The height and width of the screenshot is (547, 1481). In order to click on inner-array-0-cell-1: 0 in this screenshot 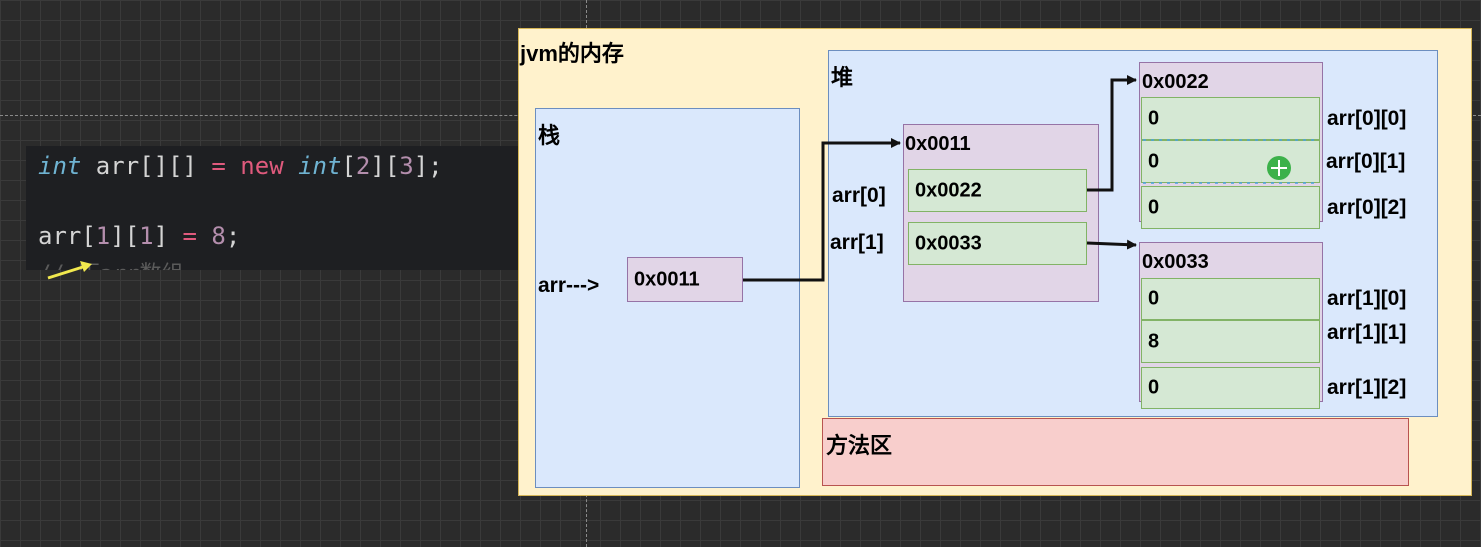, I will do `click(1230, 161)`.